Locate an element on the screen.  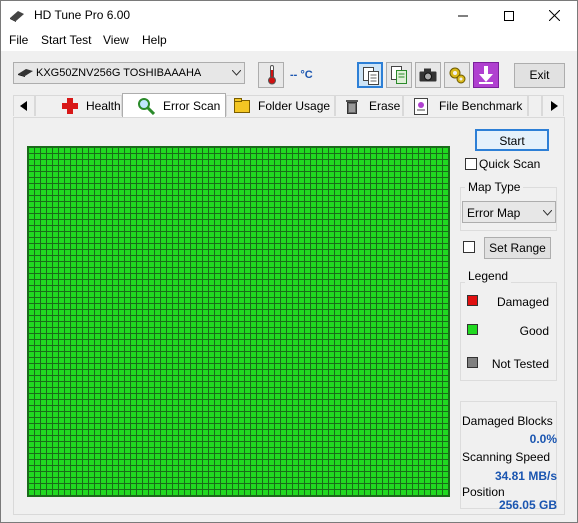
set-range-checkbox is located at coordinates (469, 247).